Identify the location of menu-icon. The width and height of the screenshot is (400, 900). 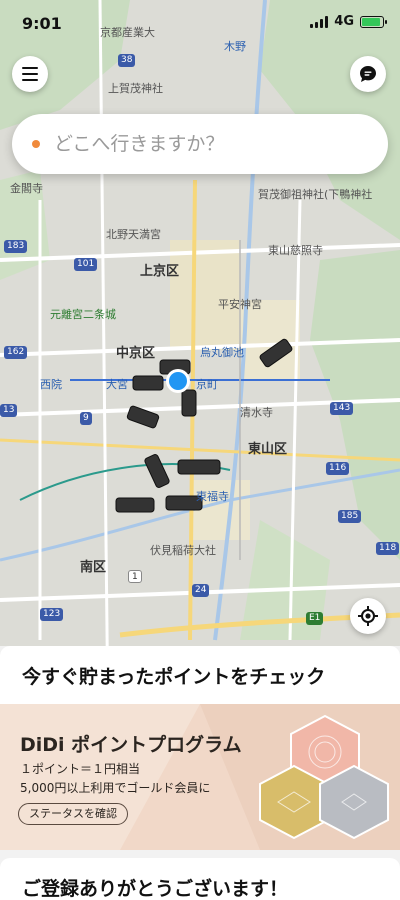
(30, 74).